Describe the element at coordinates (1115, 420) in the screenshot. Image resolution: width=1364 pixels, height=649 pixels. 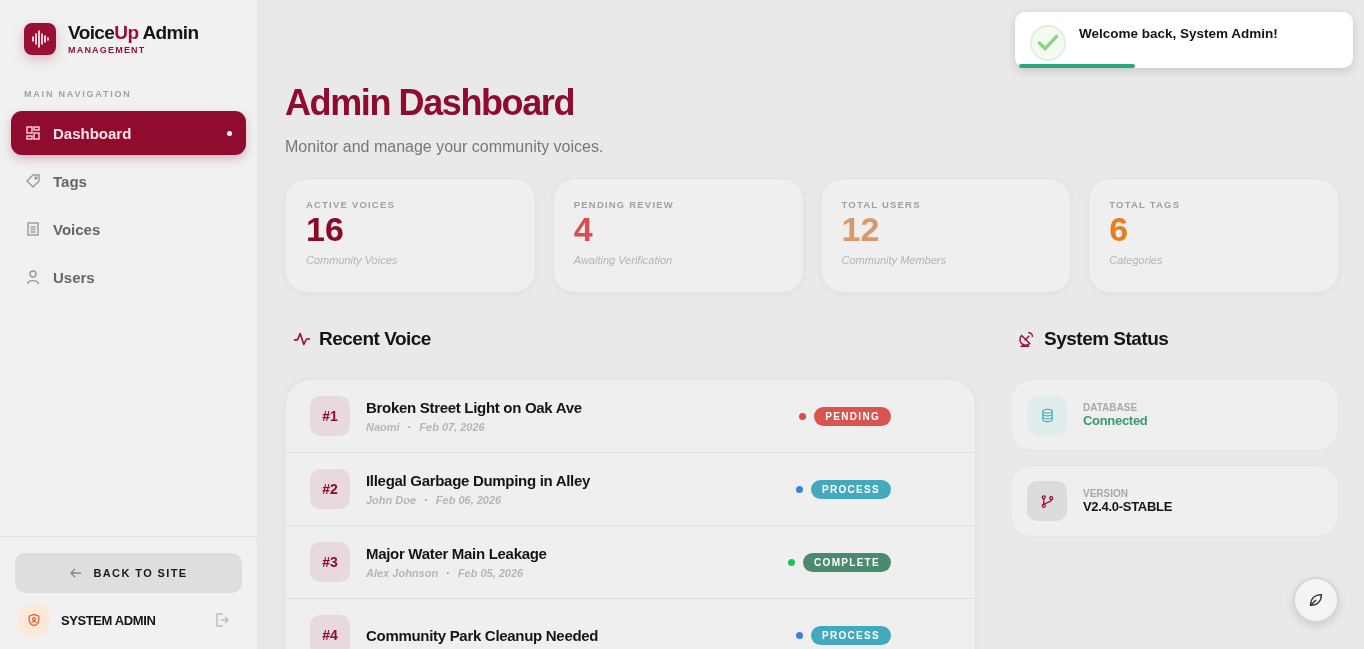
I see `status-value: Connected` at that location.